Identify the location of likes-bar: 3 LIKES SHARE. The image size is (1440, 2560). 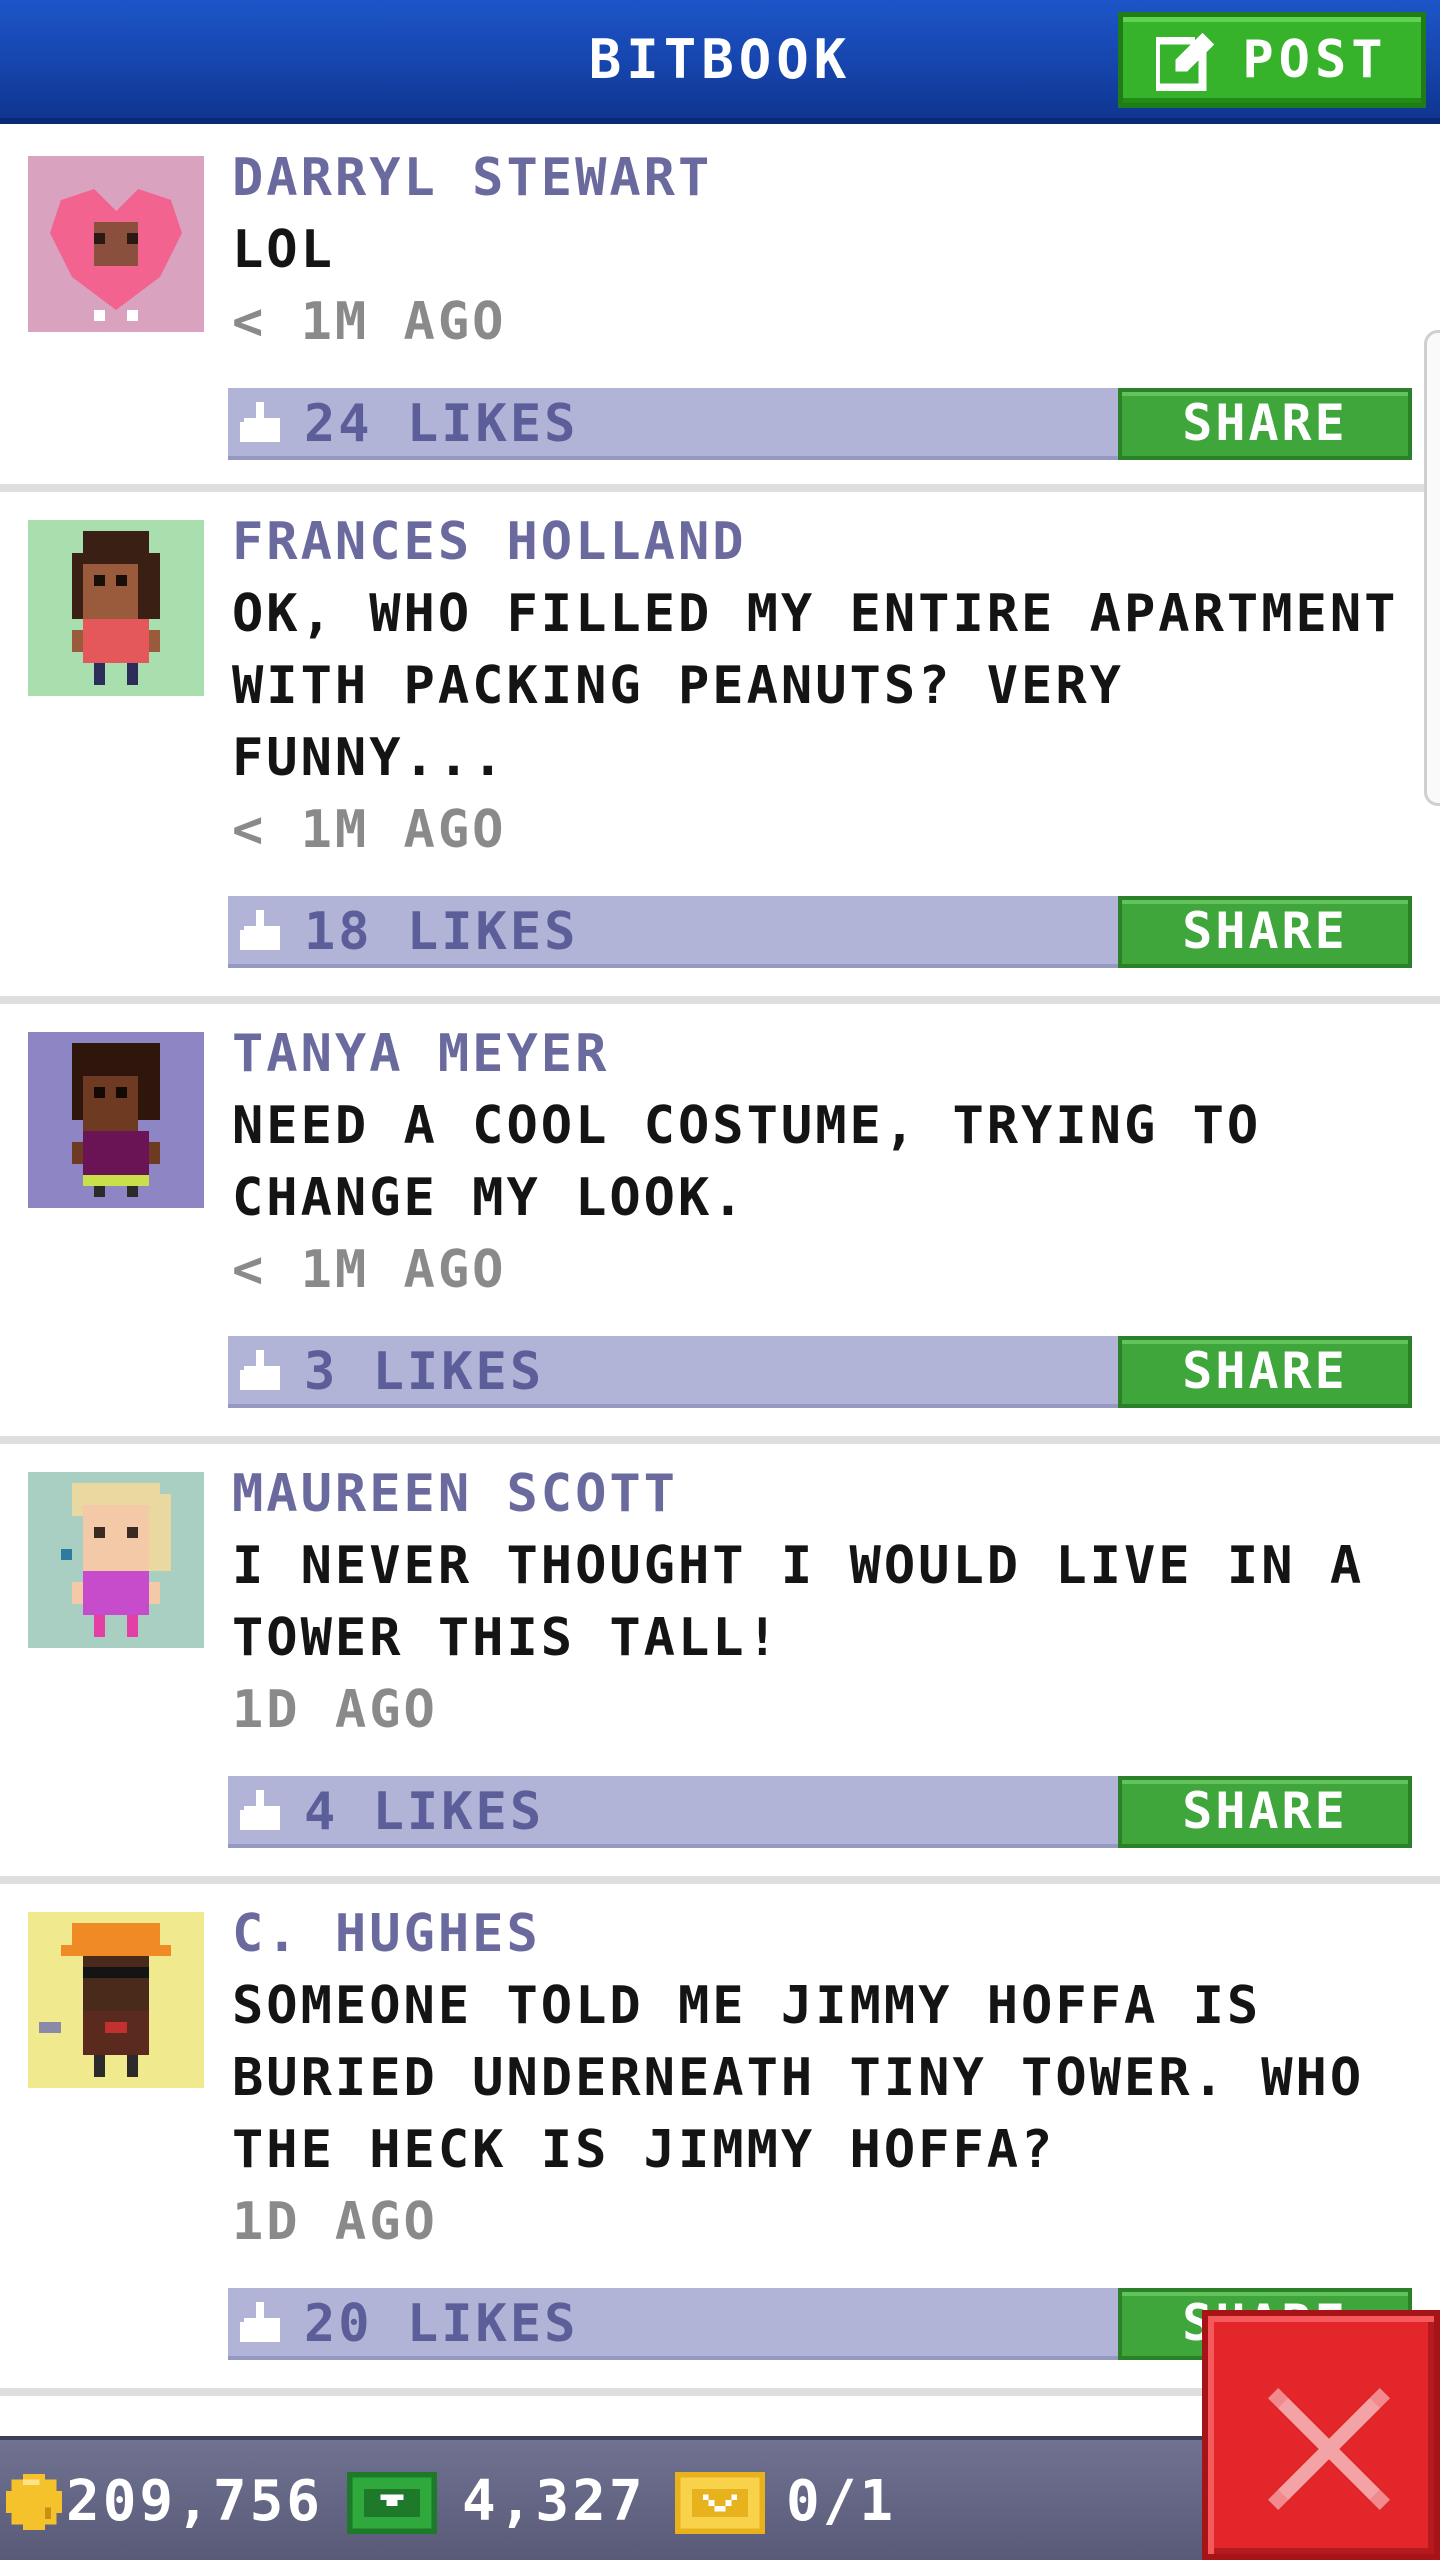
(820, 1372).